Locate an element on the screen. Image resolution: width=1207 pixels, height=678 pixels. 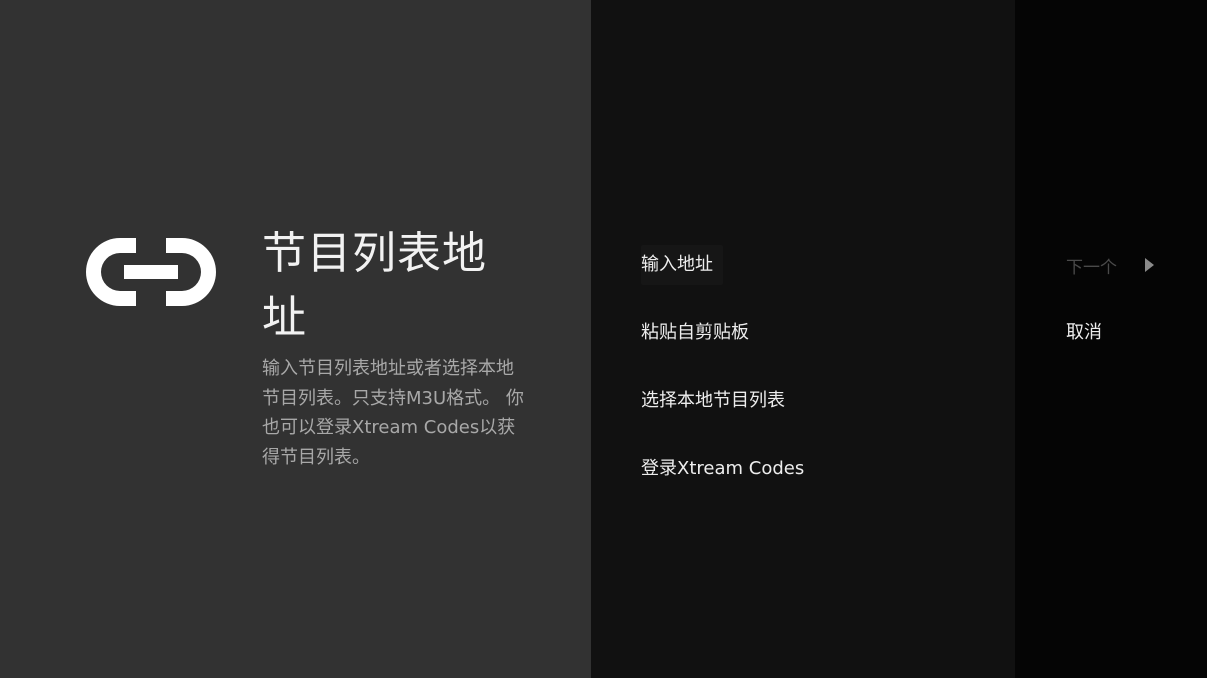
enter-address-action: 输入地址 is located at coordinates (811, 279).